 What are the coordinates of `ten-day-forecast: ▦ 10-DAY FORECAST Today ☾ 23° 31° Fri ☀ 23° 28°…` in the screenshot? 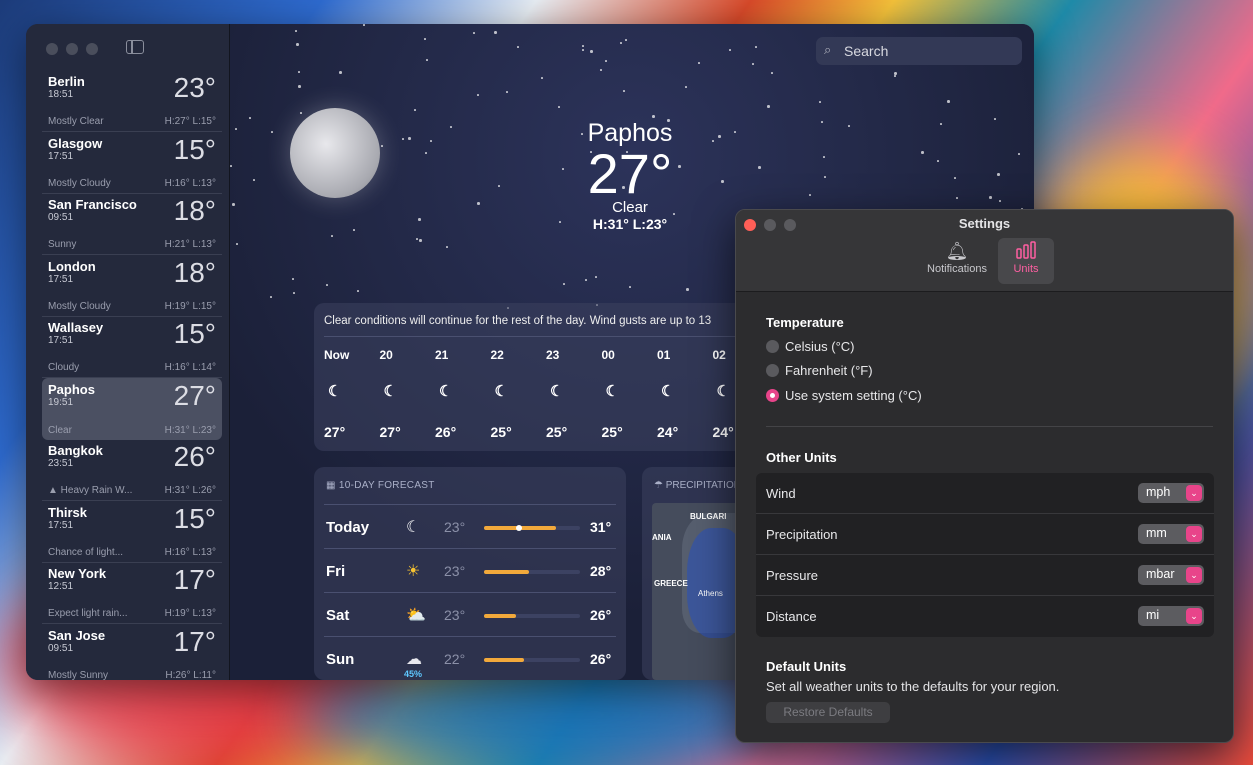 It's located at (470, 573).